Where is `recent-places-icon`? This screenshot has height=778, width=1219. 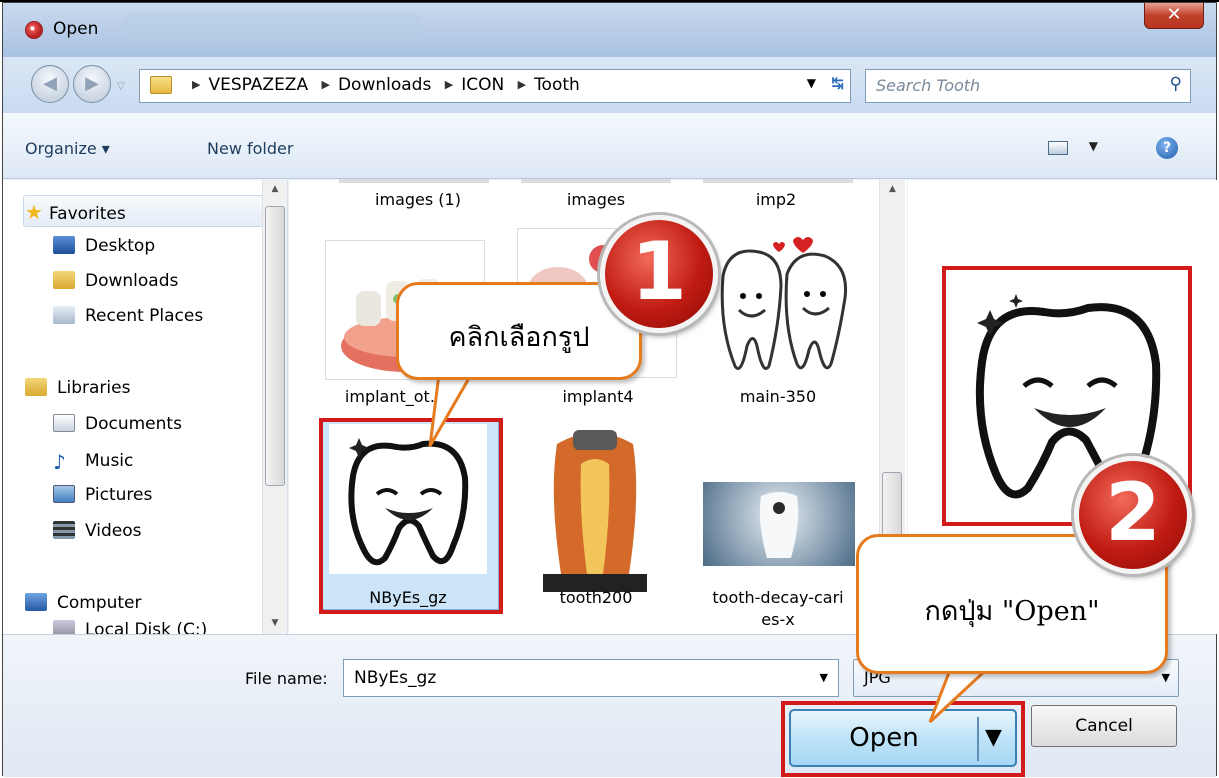 recent-places-icon is located at coordinates (64, 315).